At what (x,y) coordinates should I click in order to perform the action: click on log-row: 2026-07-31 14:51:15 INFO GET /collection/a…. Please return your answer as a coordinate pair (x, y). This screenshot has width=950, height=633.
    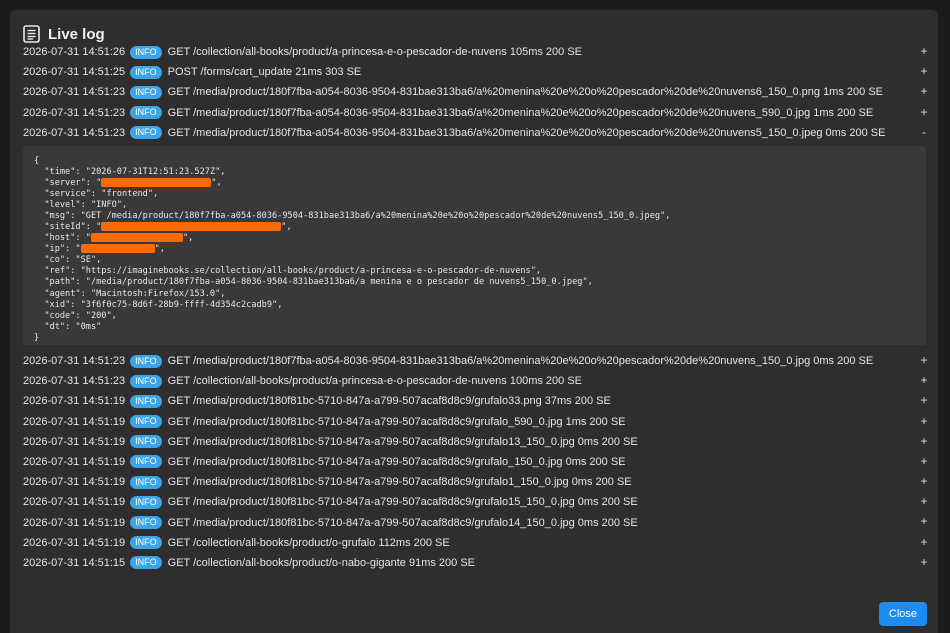
    Looking at the image, I should click on (474, 563).